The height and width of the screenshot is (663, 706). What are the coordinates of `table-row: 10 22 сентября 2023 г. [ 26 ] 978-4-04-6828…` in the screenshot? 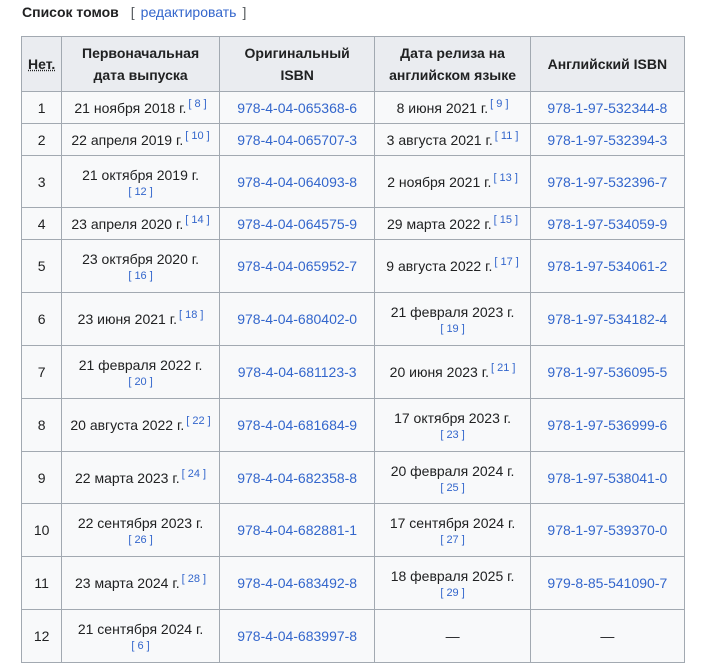 It's located at (353, 530).